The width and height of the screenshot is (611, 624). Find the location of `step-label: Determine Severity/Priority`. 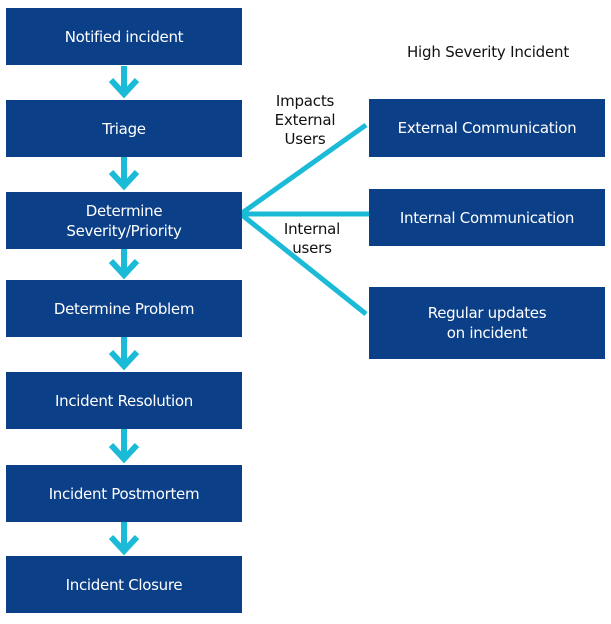

step-label: Determine Severity/Priority is located at coordinates (124, 220).